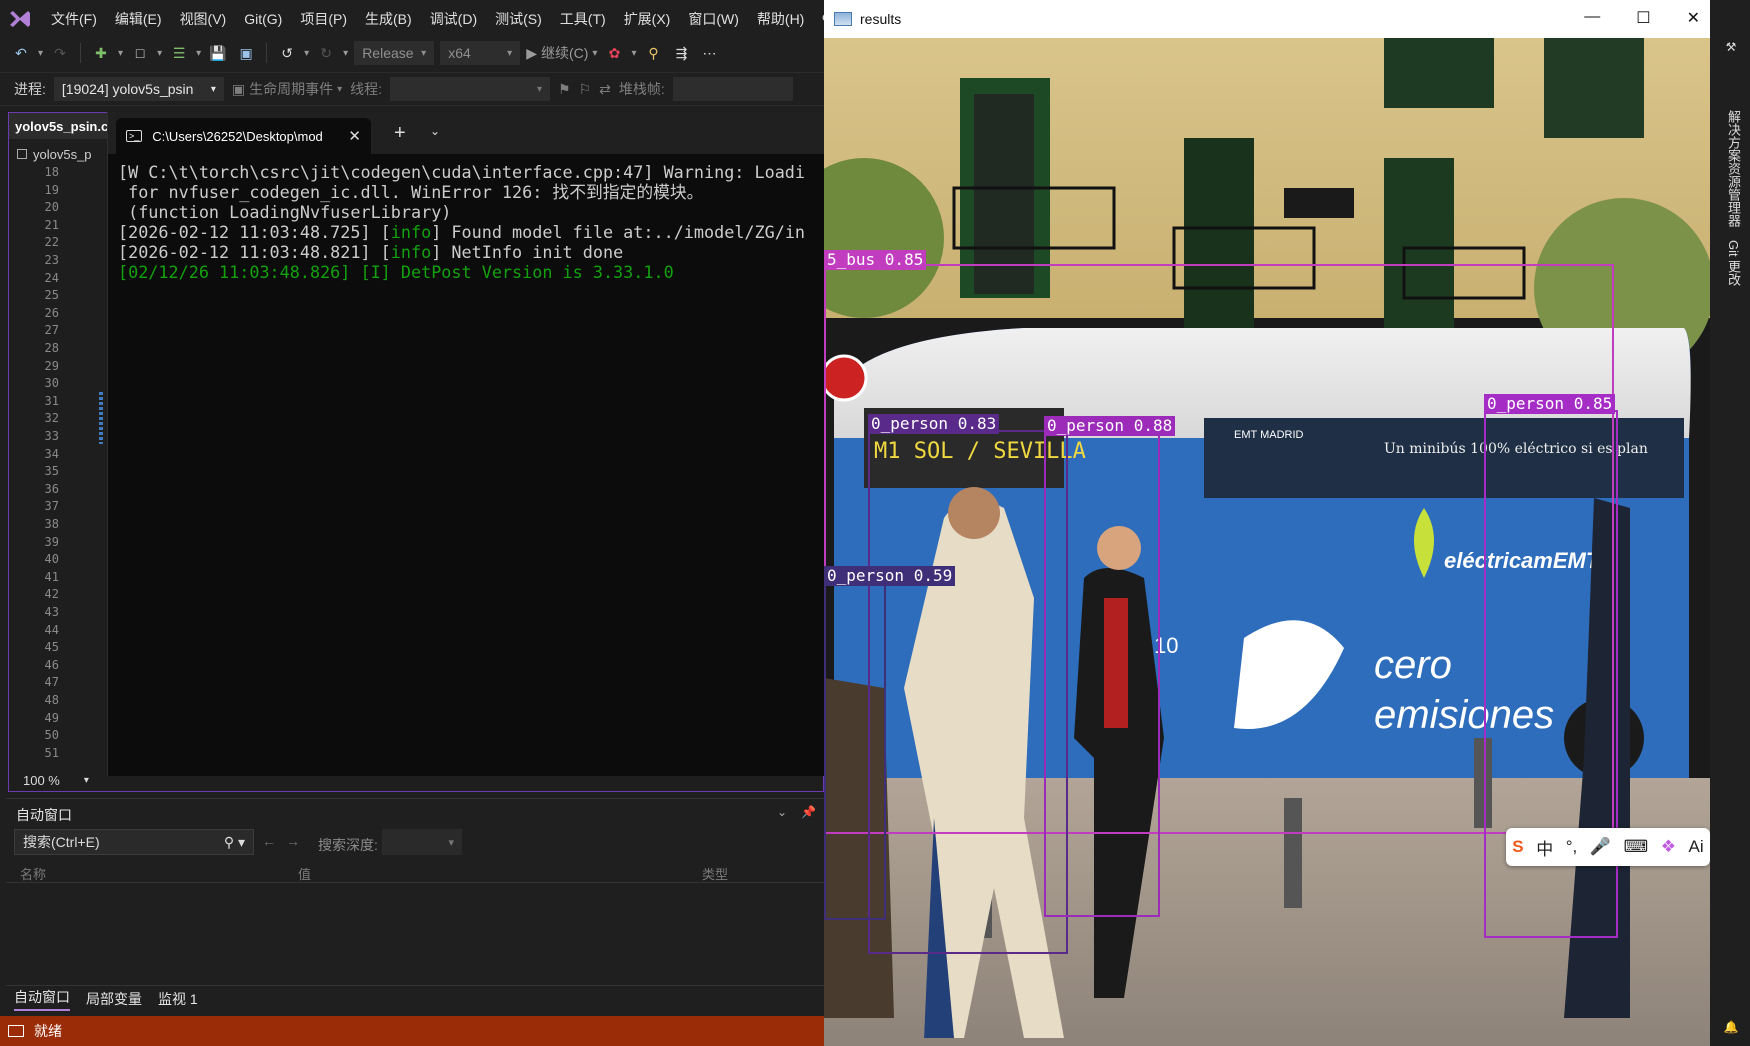 The image size is (1750, 1046). I want to click on menu-project: 项目(P), so click(323, 19).